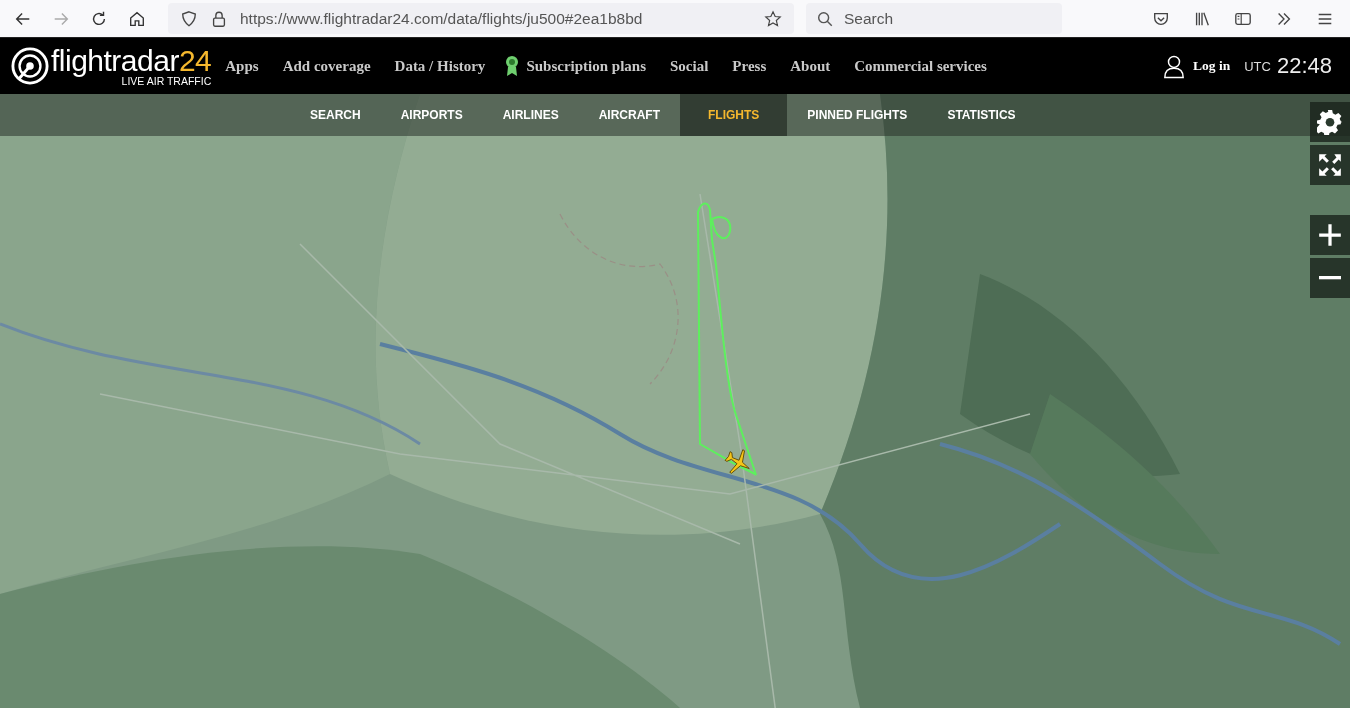 This screenshot has width=1350, height=708. I want to click on radar-logo-icon, so click(30, 66).